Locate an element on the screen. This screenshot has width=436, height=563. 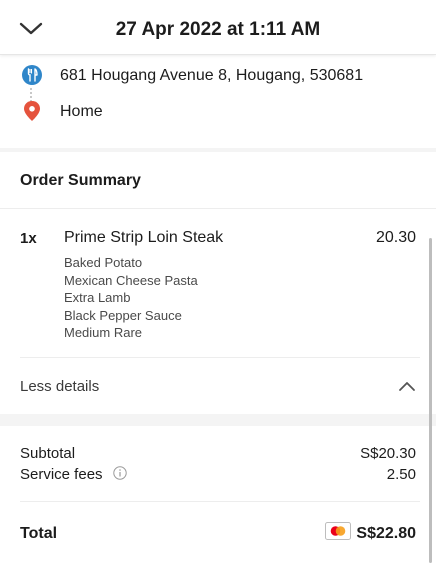
less-details-toggle: Less details is located at coordinates (218, 386).